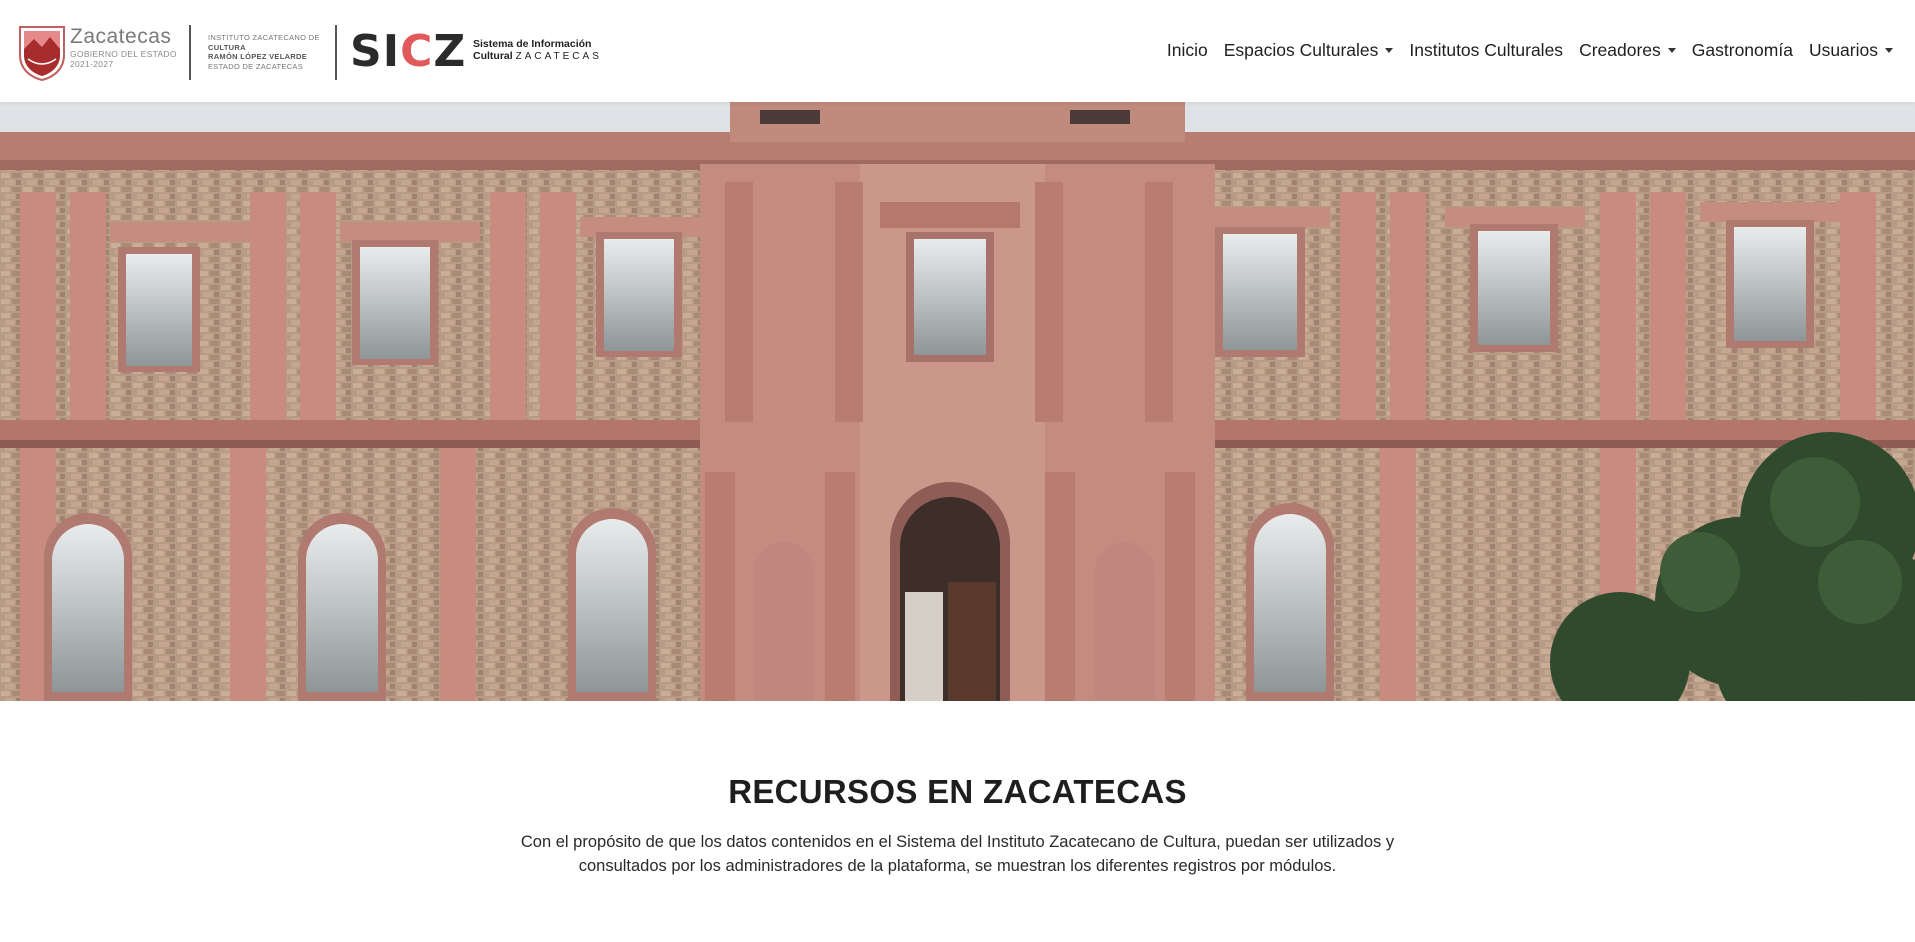 This screenshot has height=942, width=1915. I want to click on nav-creadores: Creadores, so click(1627, 50).